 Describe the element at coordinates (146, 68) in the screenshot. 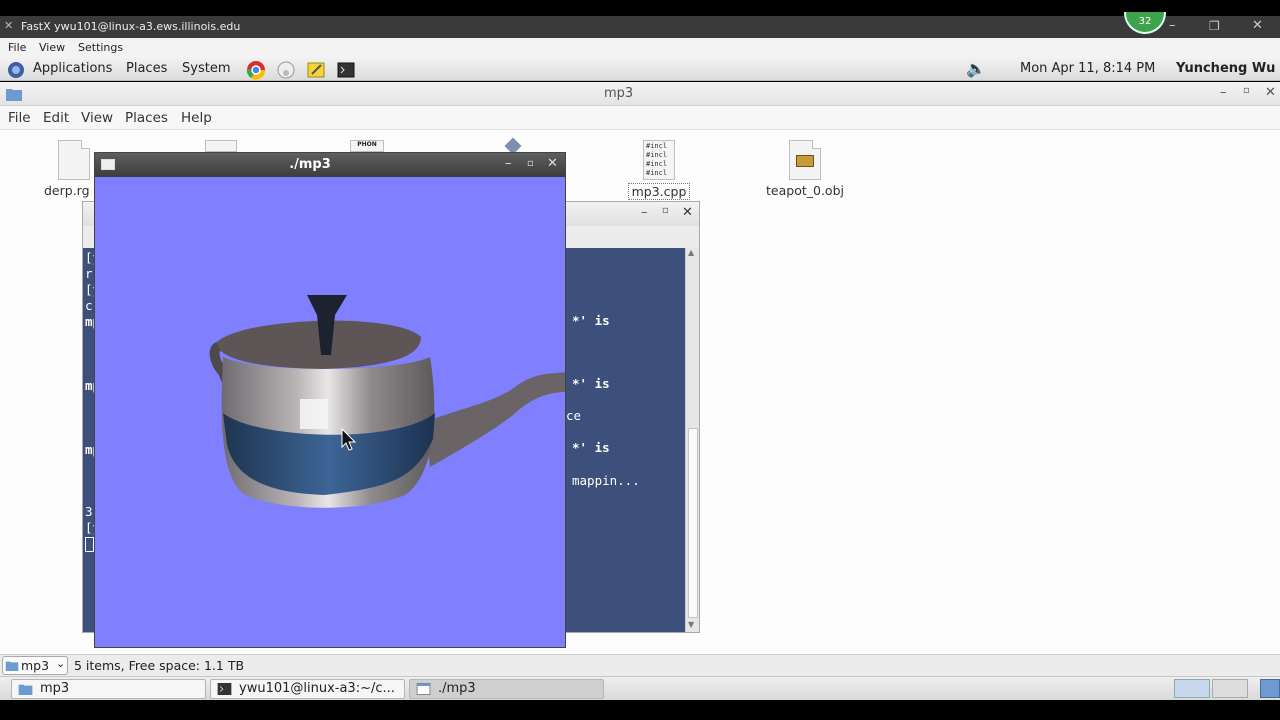

I see `places-menu: Places` at that location.